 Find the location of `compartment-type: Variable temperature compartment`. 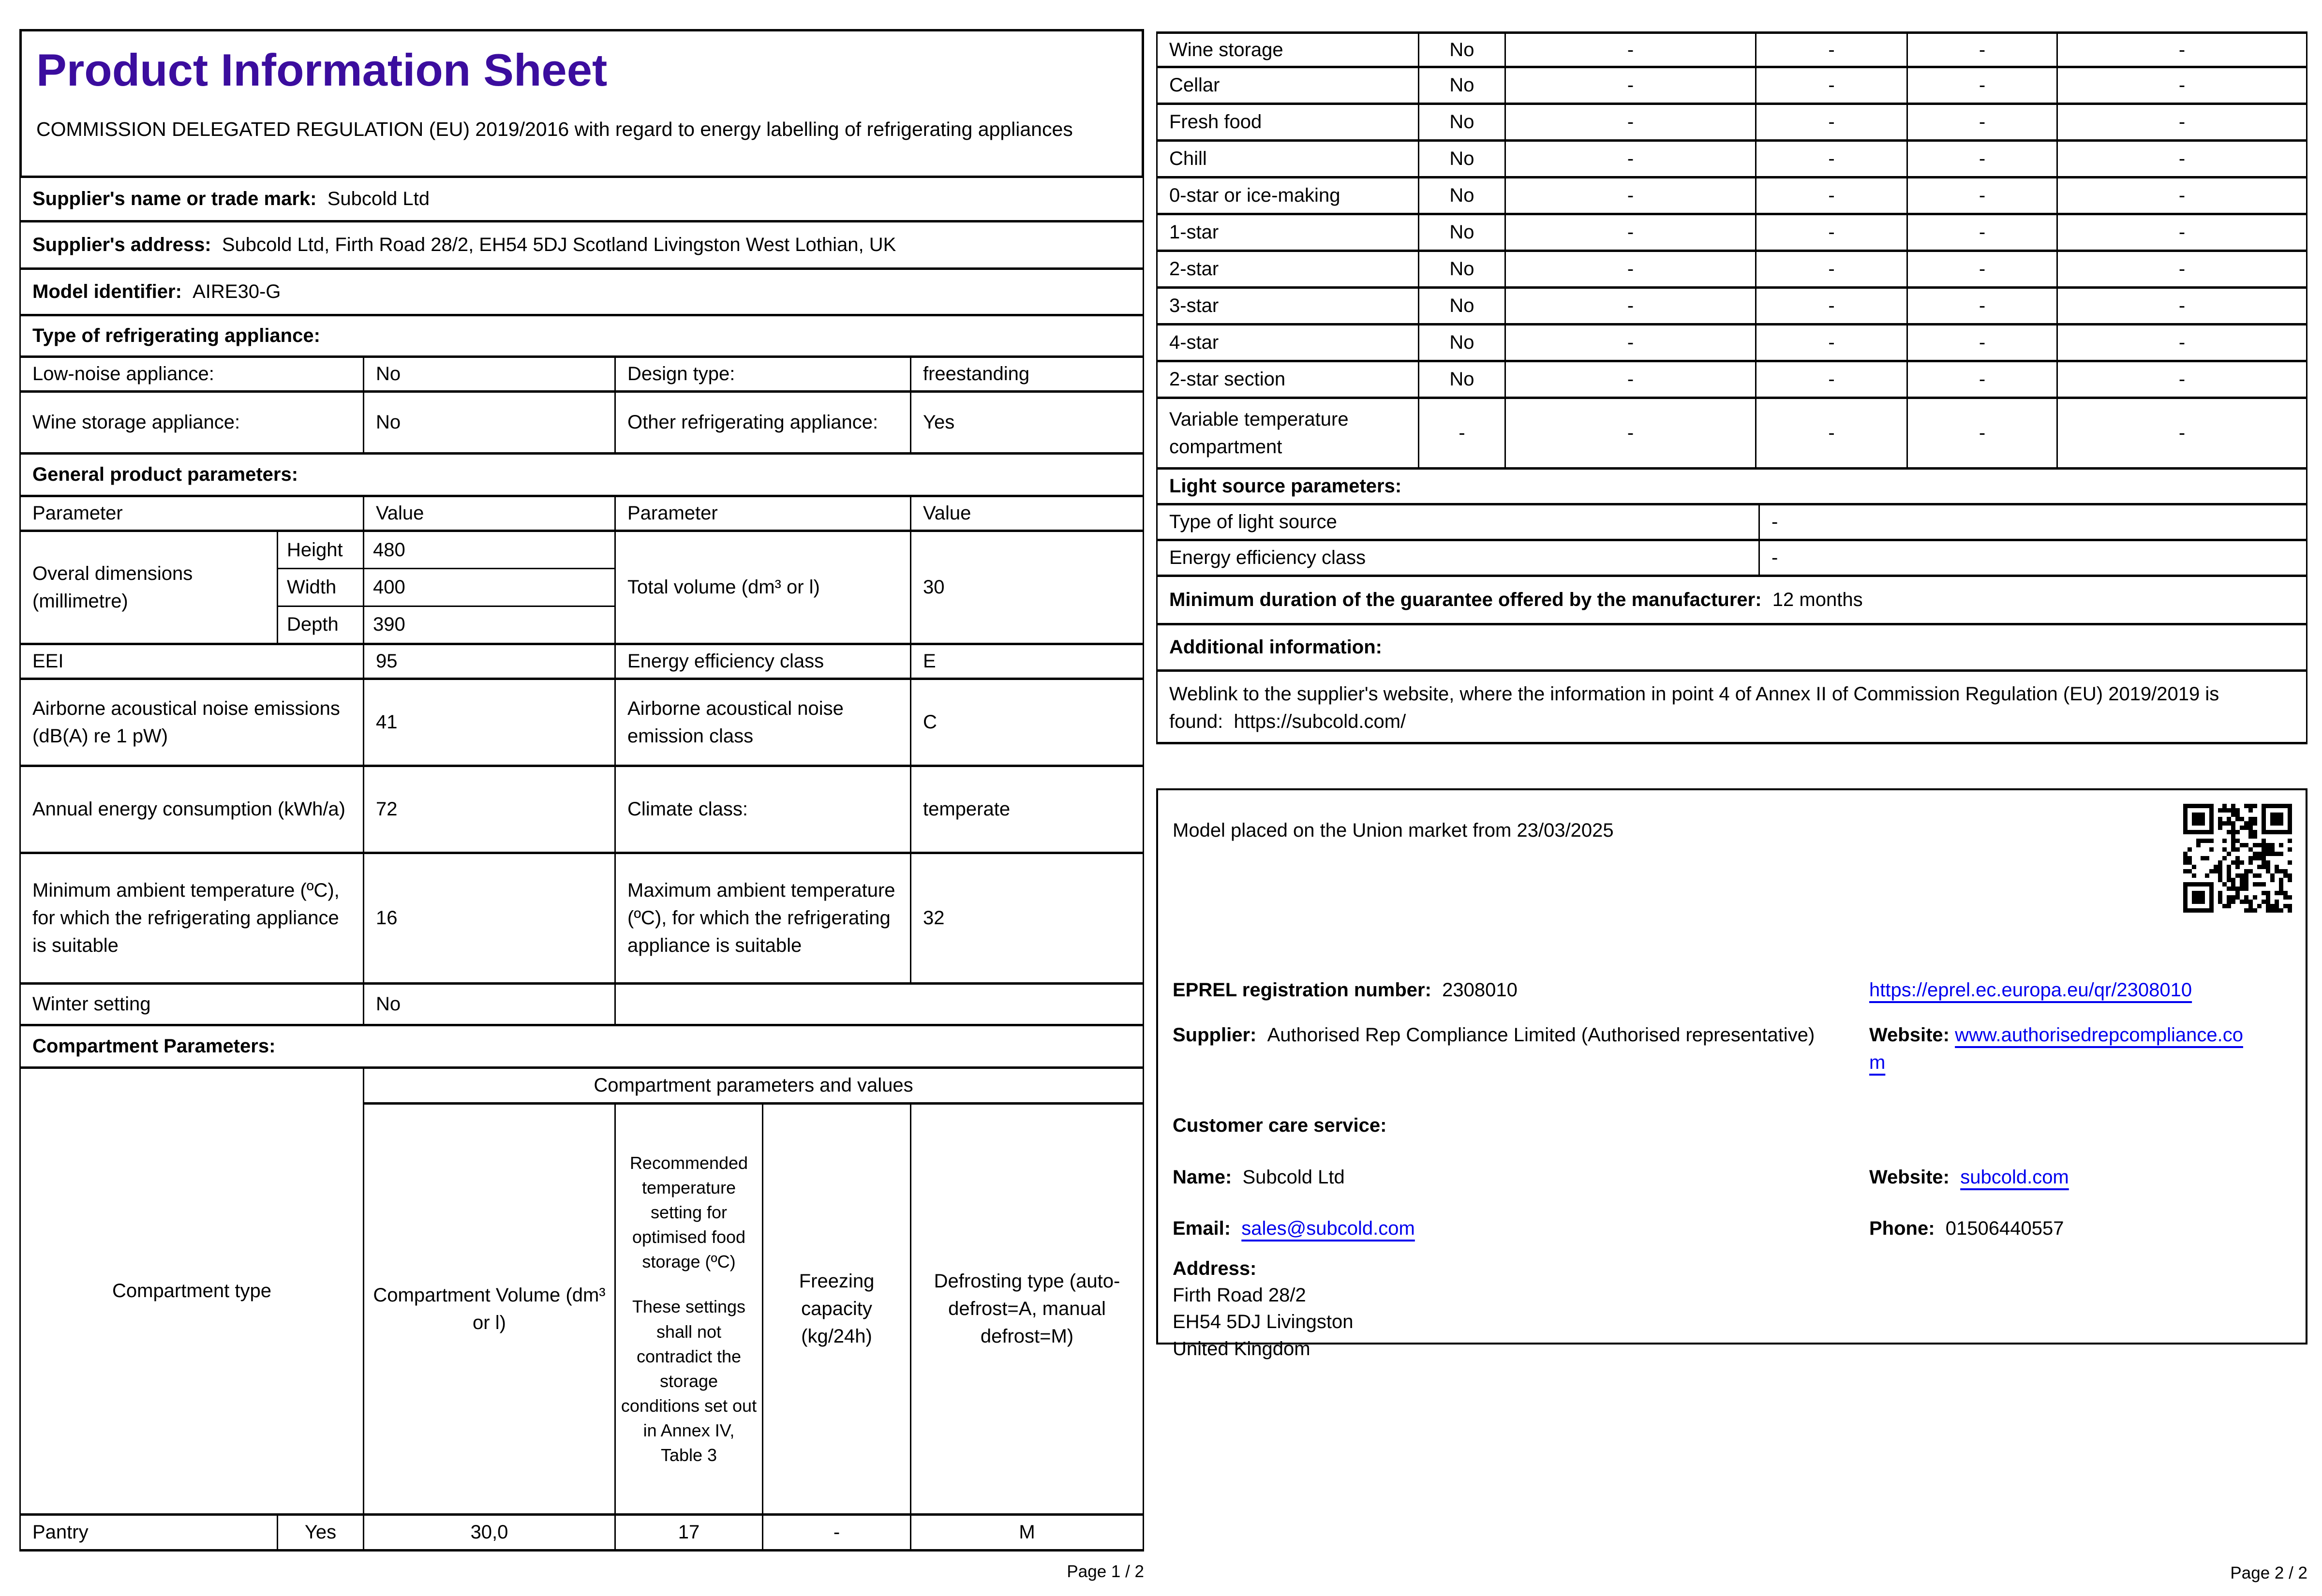

compartment-type: Variable temperature compartment is located at coordinates (1288, 433).